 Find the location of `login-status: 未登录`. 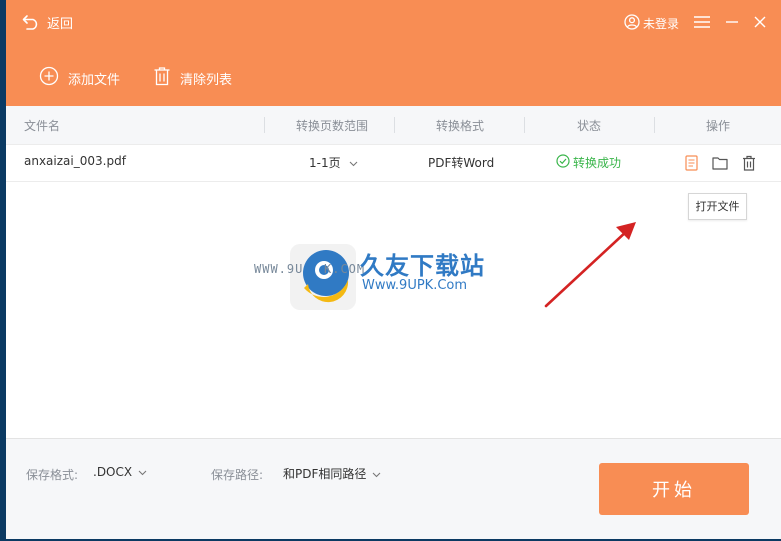

login-status: 未登录 is located at coordinates (651, 23).